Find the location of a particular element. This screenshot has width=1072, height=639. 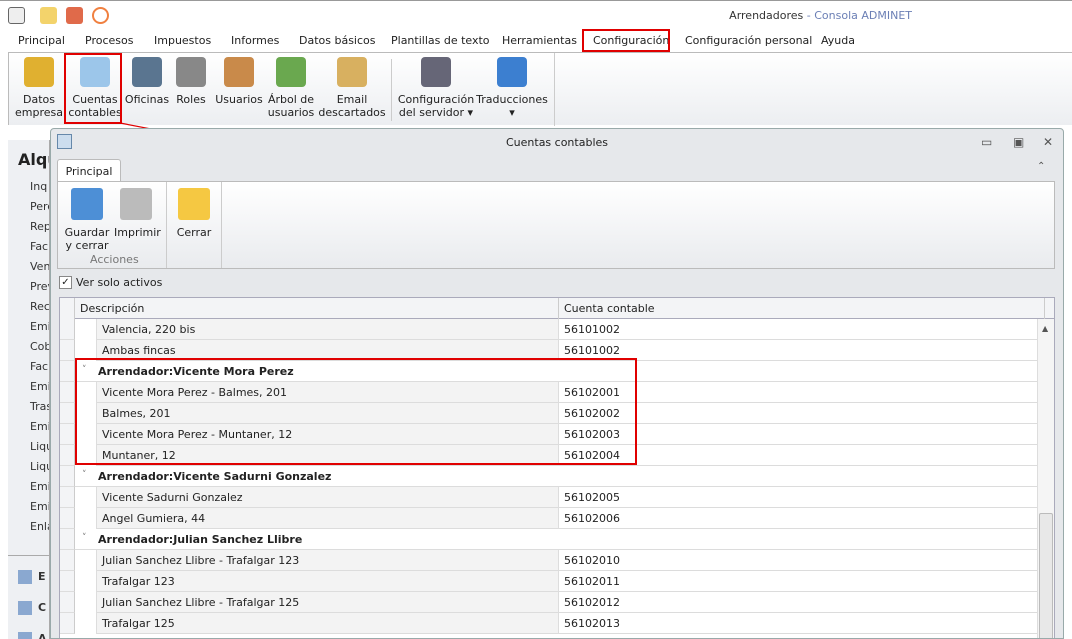

sidebar-item: Perc is located at coordinates (39, 206).